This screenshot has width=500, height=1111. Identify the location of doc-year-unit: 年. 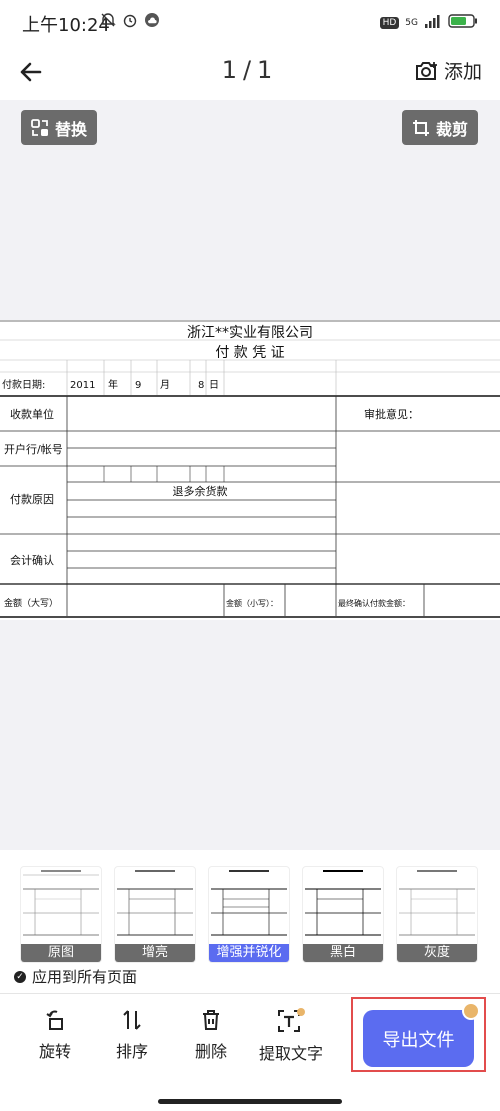
(113, 384).